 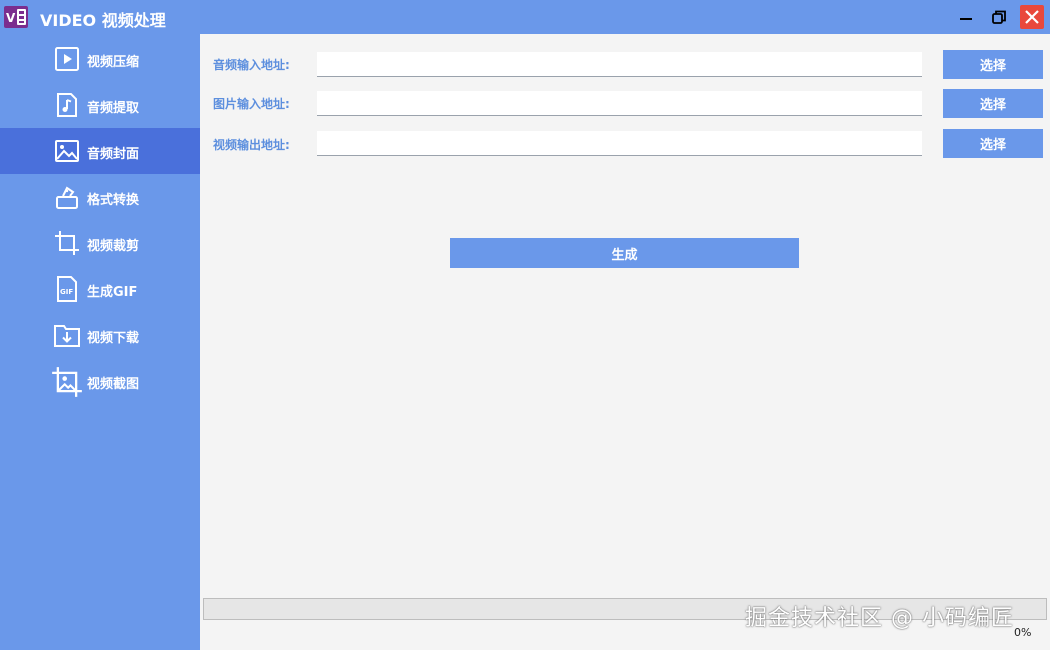 I want to click on sidebar-item-audio-extract: 音频提取, so click(x=100, y=105).